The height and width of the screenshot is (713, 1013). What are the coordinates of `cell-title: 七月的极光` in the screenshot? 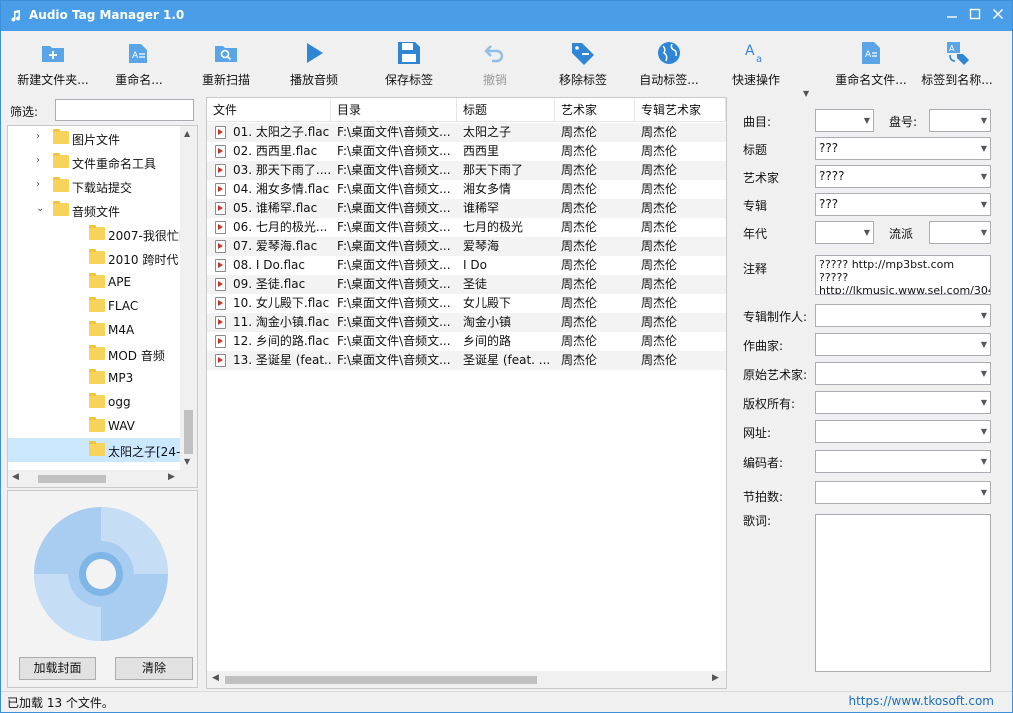 It's located at (493, 227).